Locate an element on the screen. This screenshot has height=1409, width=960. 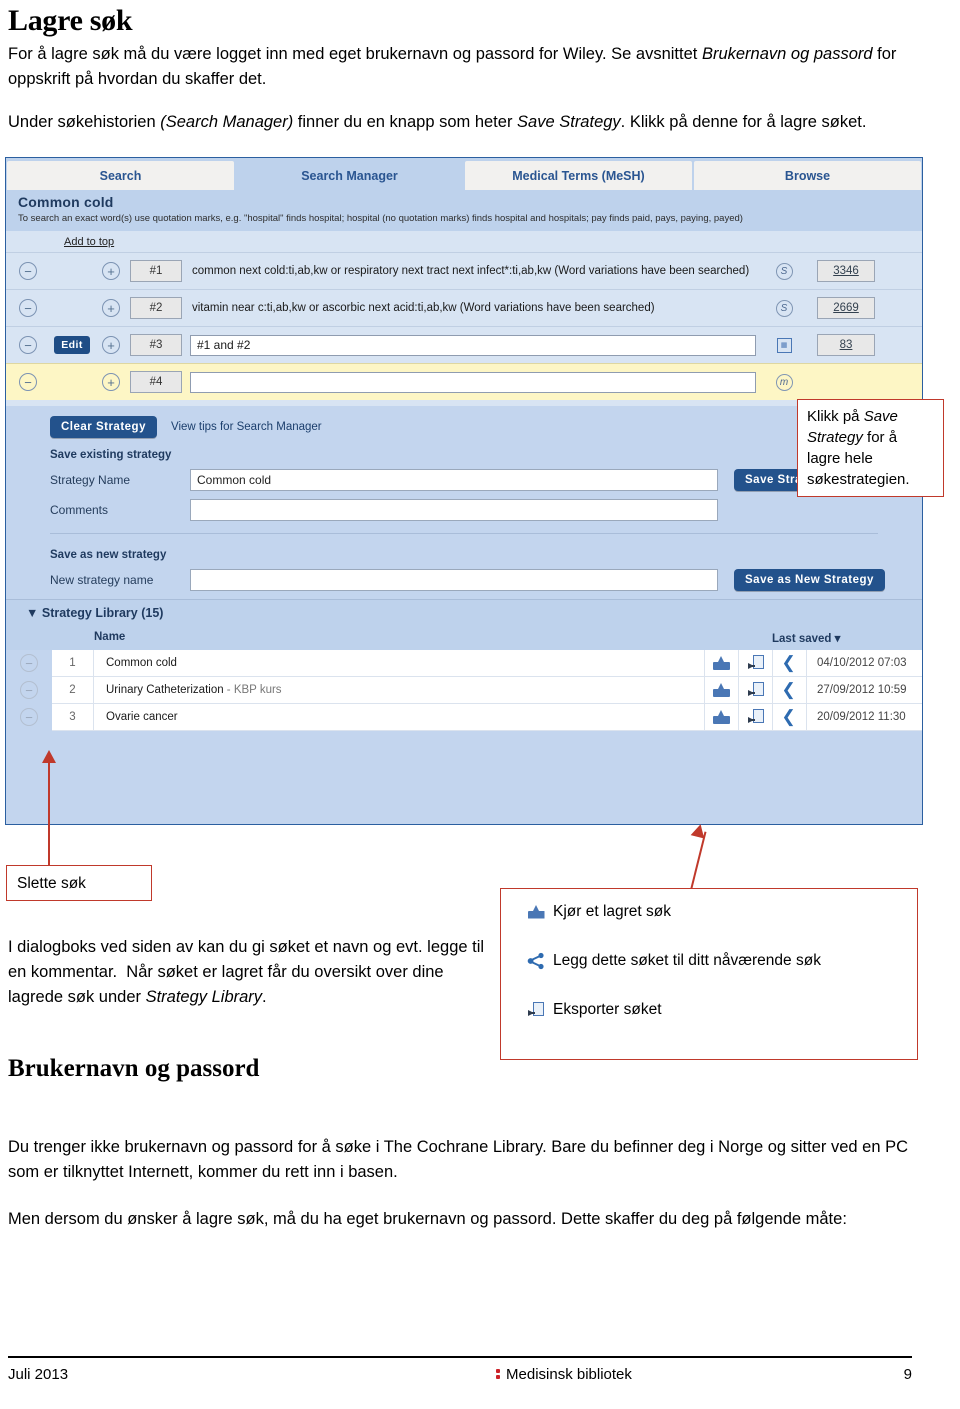
strategy-name-input: Common cold is located at coordinates (454, 480).